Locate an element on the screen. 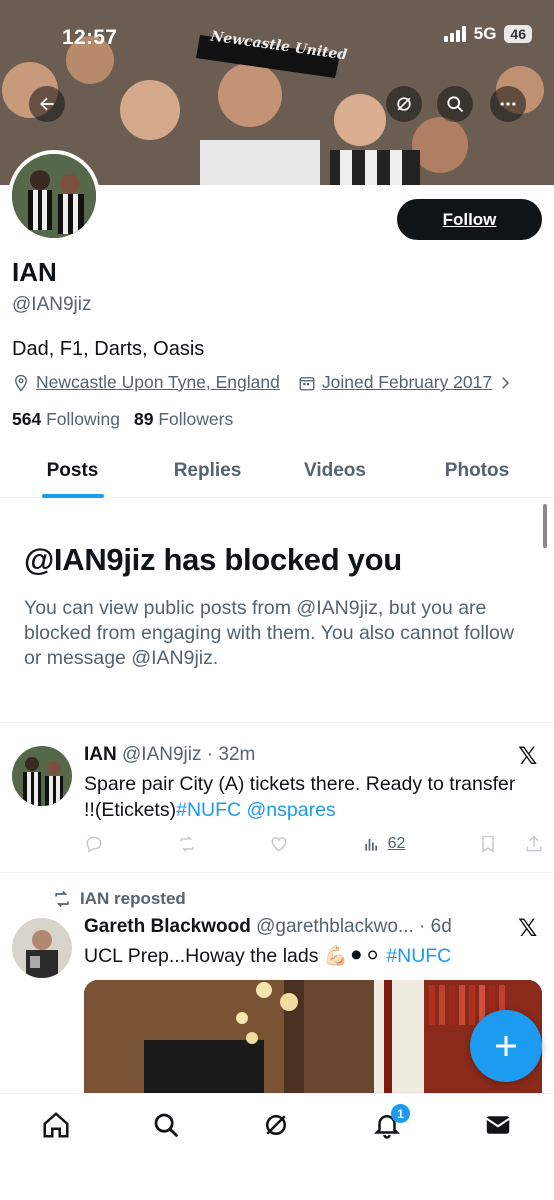  nav-grok is located at coordinates (276, 1125).